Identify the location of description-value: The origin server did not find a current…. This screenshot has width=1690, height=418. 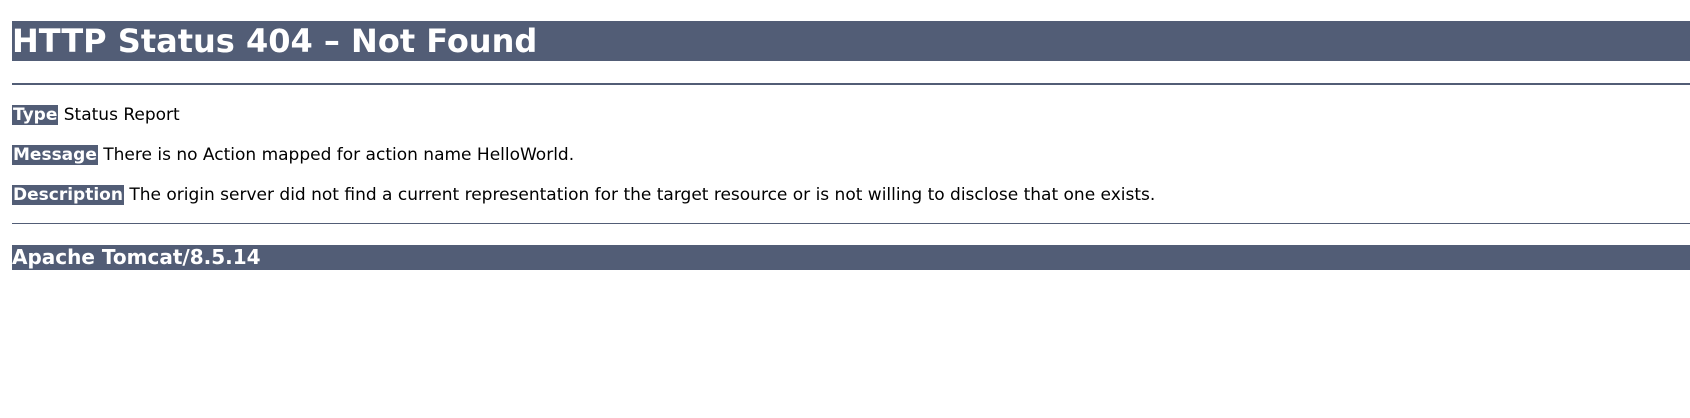
(642, 195).